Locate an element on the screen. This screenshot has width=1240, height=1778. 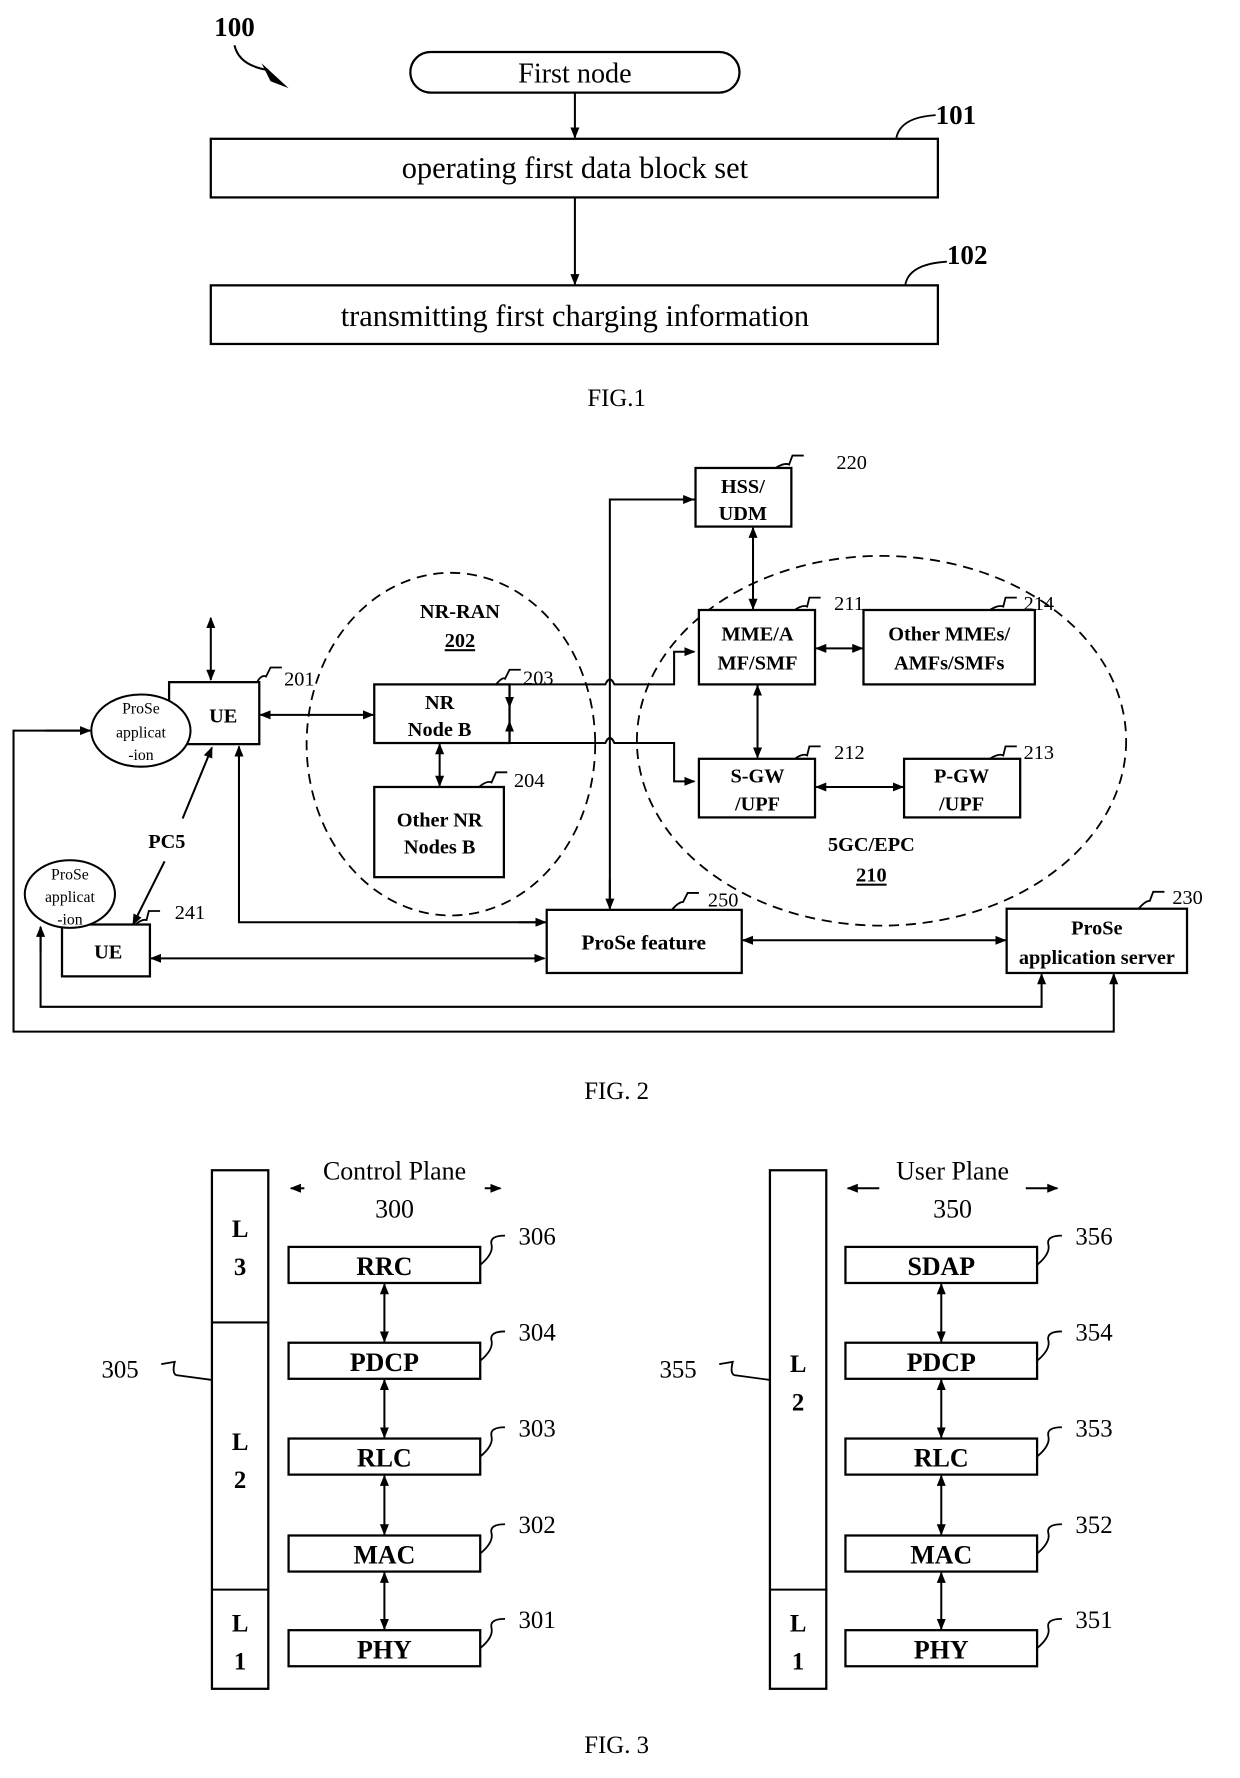
mme-line1: MME/A is located at coordinates (757, 634).